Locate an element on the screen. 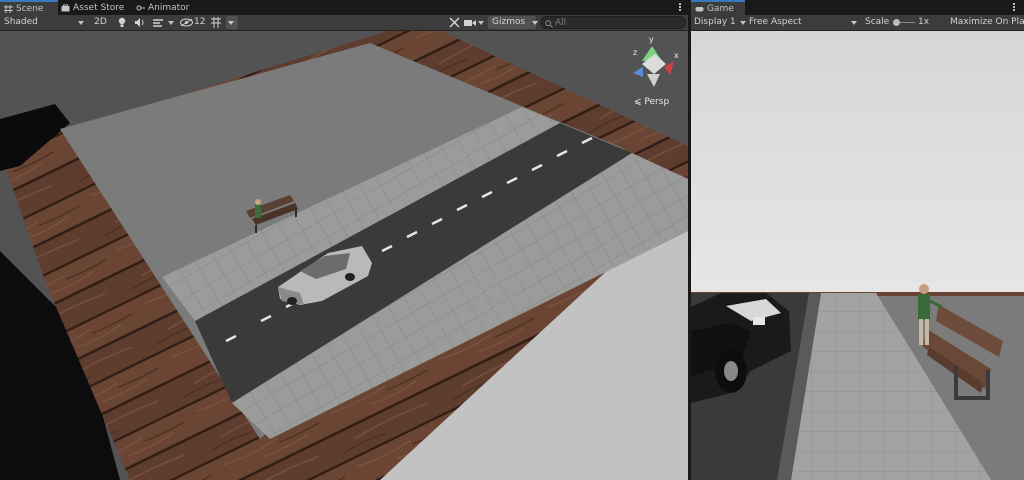 Image resolution: width=1024 pixels, height=480 pixels. tab-animator: Animator is located at coordinates (163, 8).